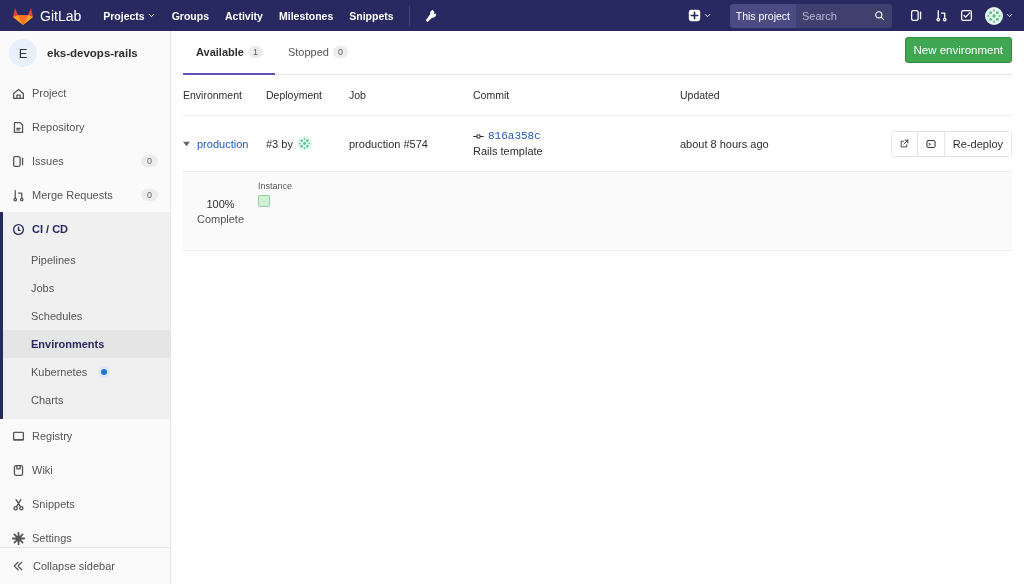 Image resolution: width=1024 pixels, height=584 pixels. I want to click on sidebar-subitem: Environments, so click(86, 344).